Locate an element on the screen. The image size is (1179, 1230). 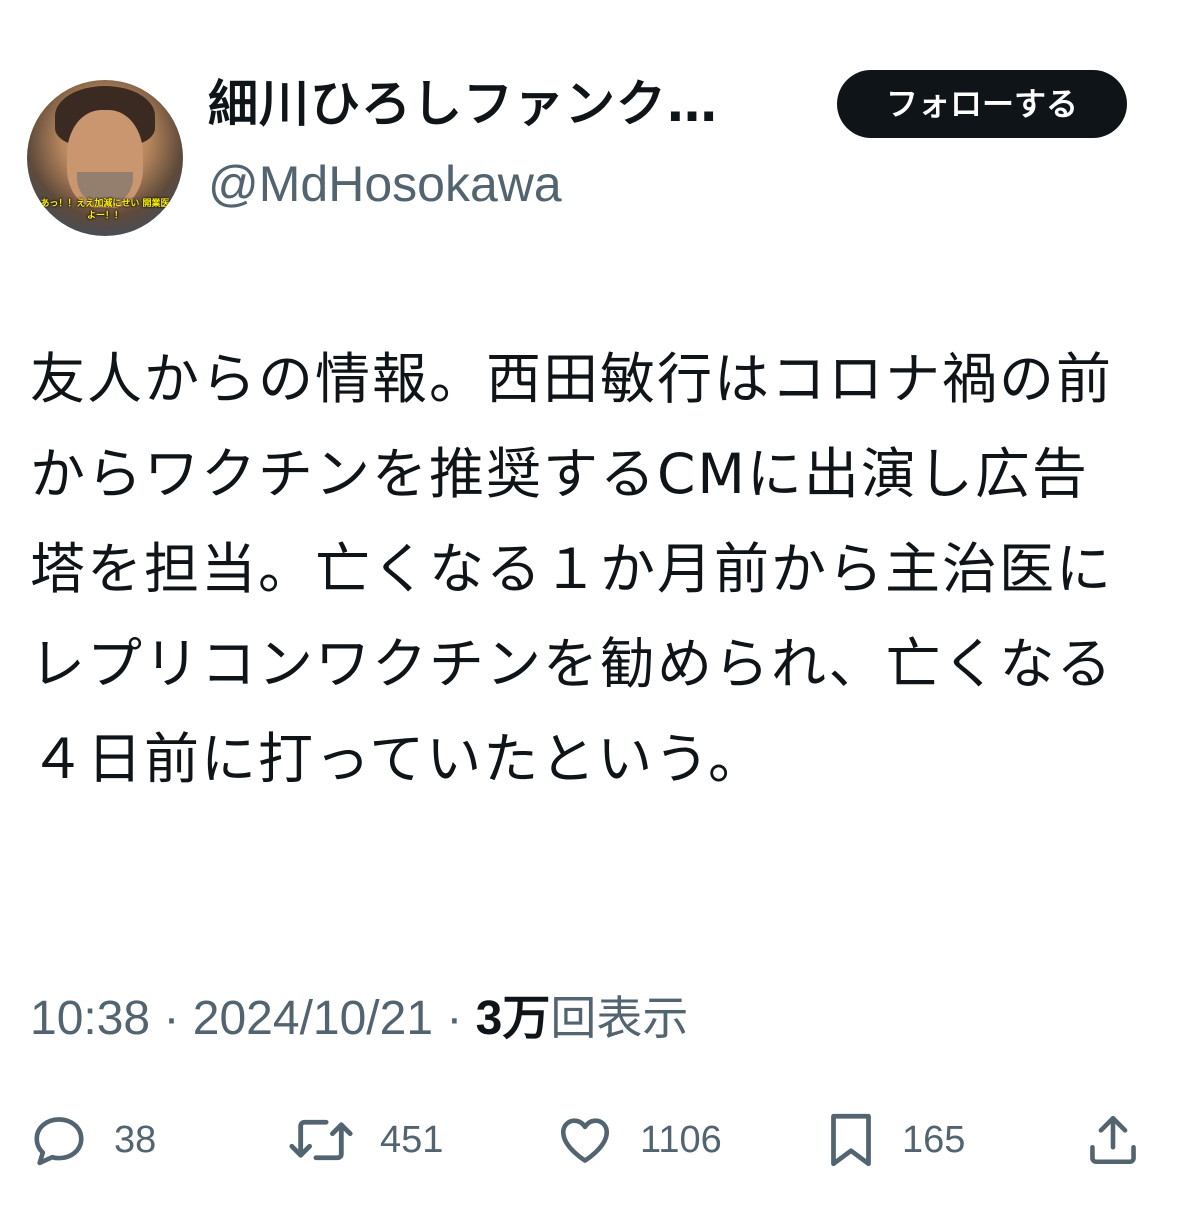
views-count: 3万 is located at coordinates (513, 1018).